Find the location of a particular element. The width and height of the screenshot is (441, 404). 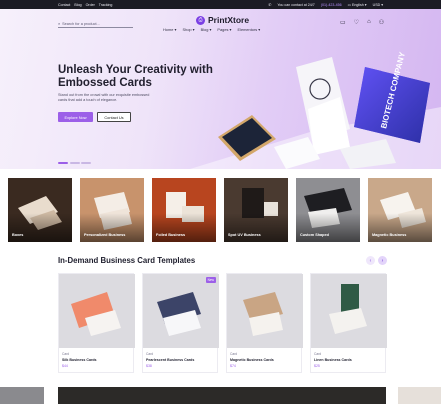

contact-us-button: Contact Us is located at coordinates (114, 117).